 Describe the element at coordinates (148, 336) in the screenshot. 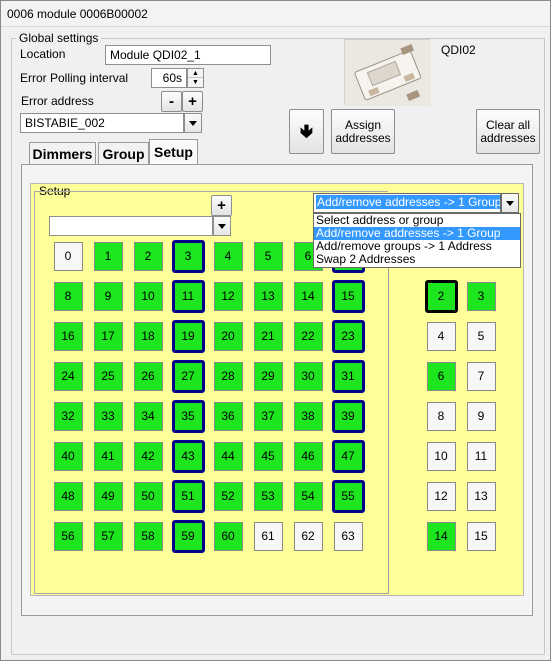

I see `address-cell: 18` at that location.